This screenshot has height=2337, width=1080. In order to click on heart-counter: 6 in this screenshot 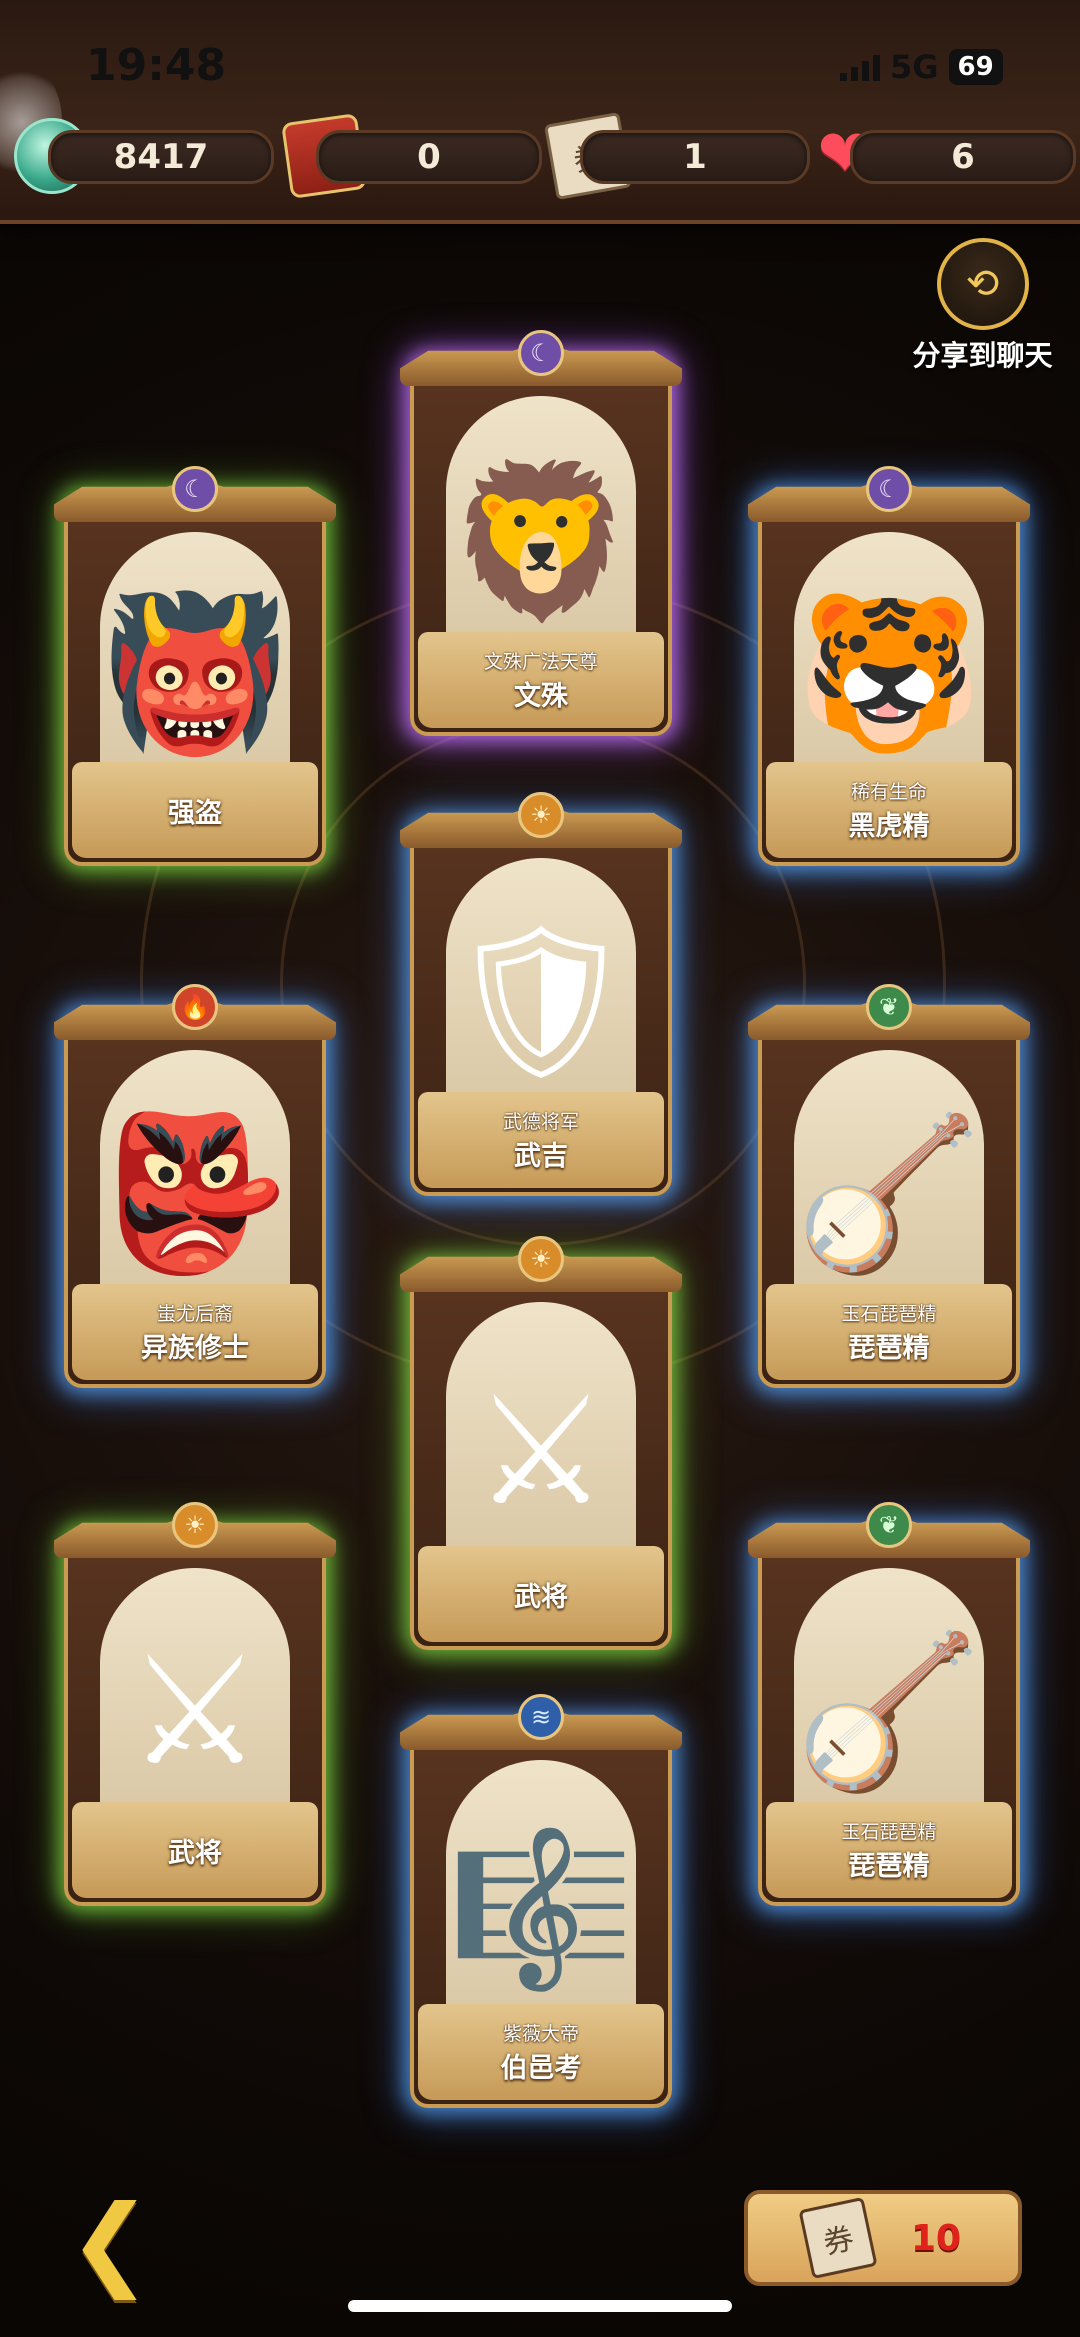, I will do `click(963, 157)`.